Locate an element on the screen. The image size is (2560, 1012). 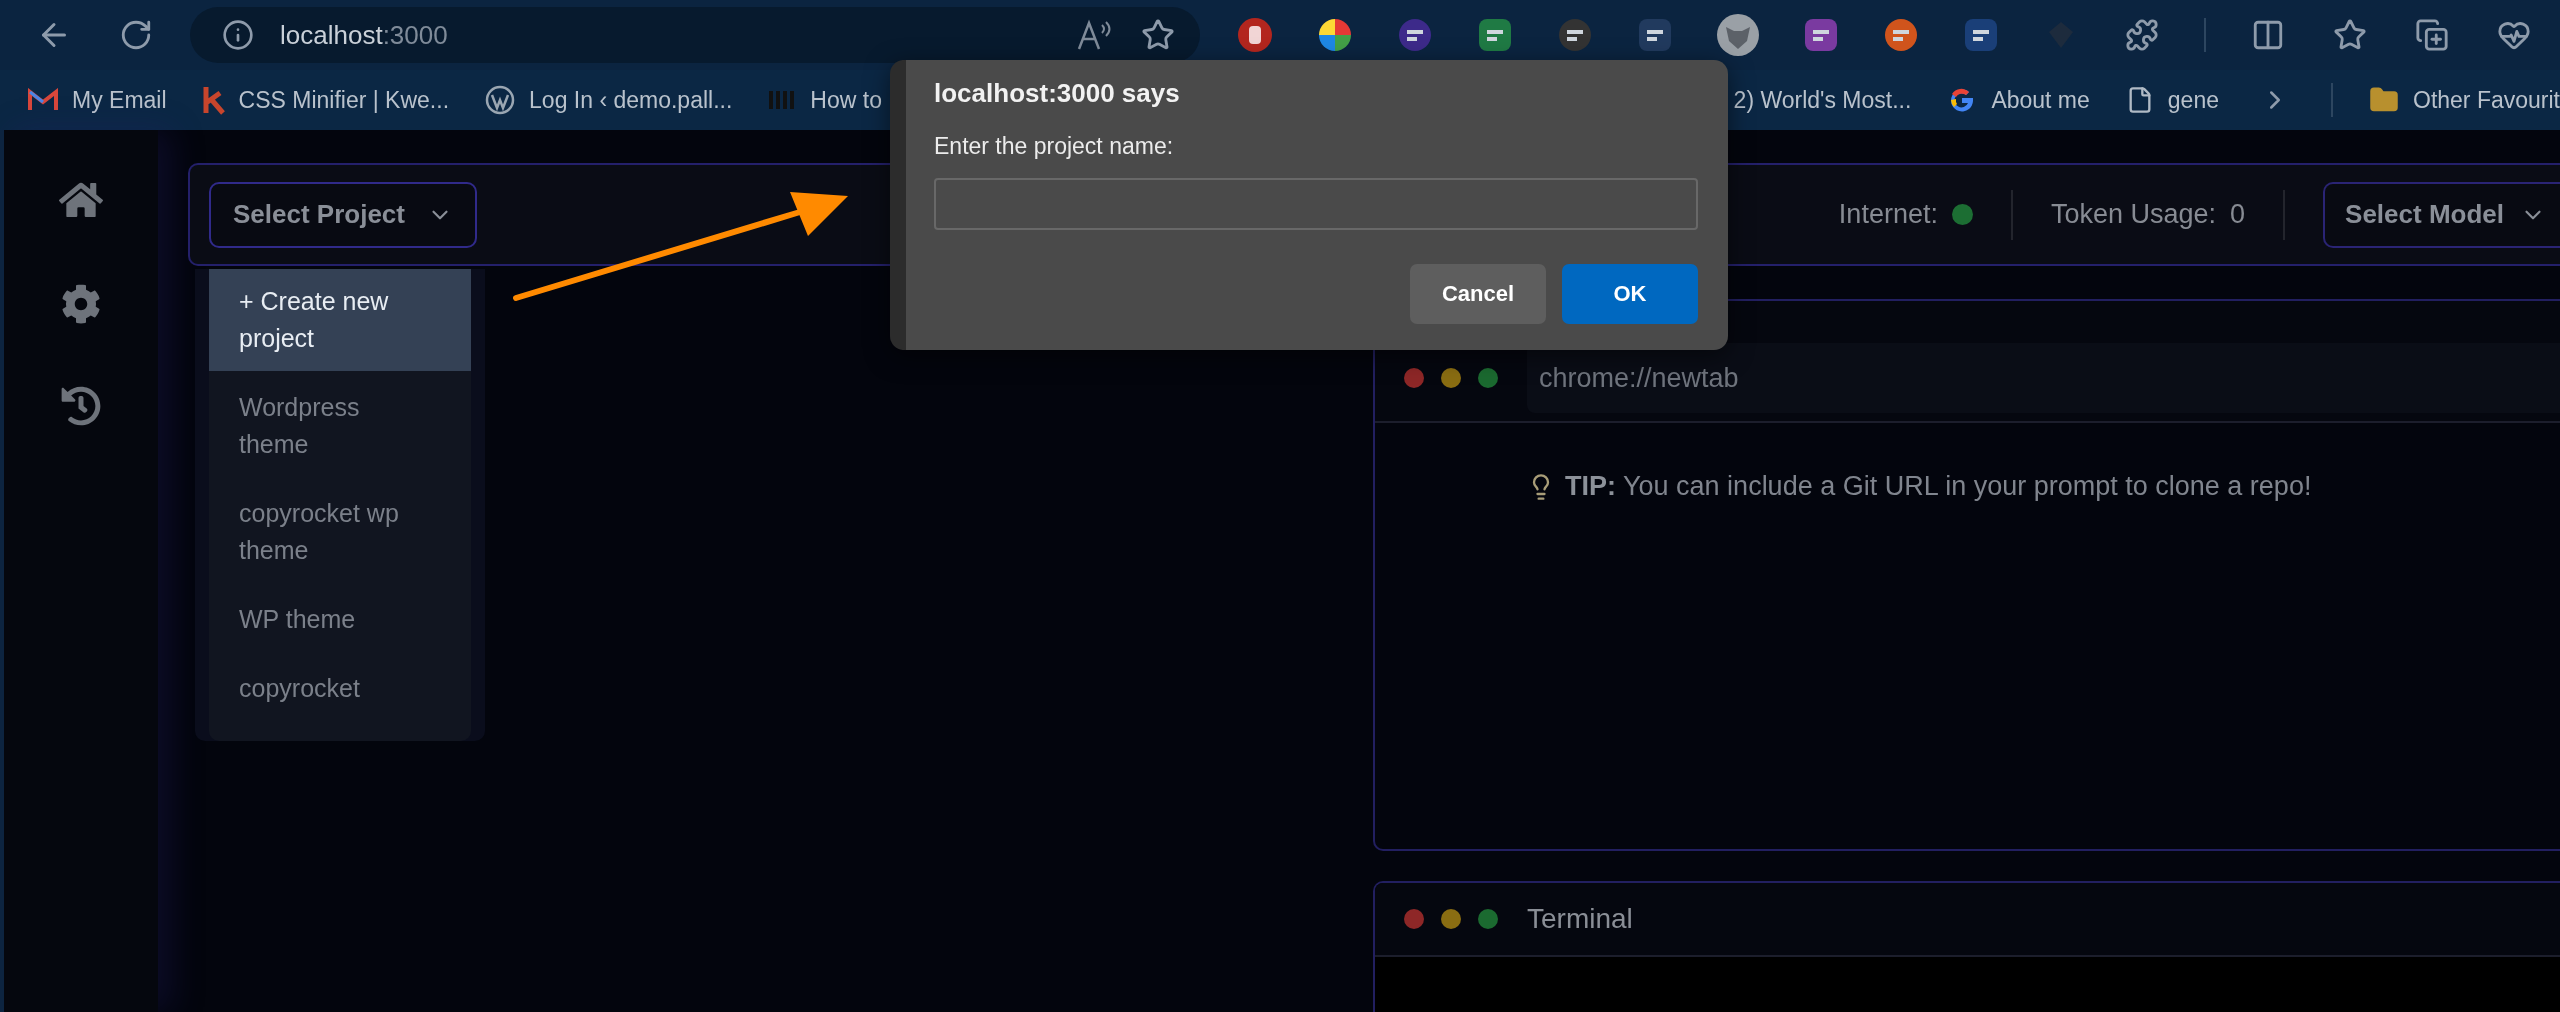
settings-icon is located at coordinates (81, 304).